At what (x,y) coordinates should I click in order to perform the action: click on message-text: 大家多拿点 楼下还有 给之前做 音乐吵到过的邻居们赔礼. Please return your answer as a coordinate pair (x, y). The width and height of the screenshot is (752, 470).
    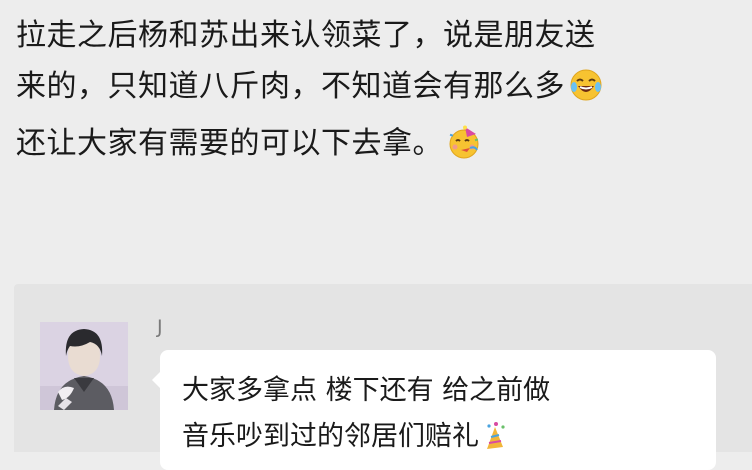
    Looking at the image, I should click on (366, 417).